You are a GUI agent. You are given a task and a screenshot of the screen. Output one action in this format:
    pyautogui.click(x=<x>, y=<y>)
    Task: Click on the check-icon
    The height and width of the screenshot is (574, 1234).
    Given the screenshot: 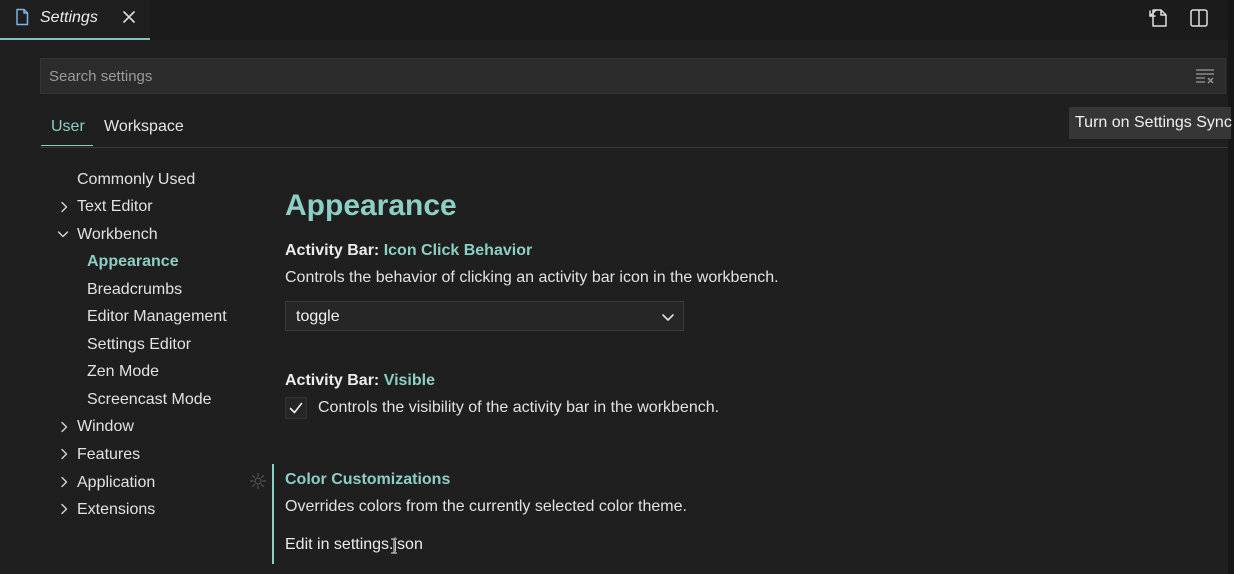 What is the action you would take?
    pyautogui.click(x=296, y=408)
    